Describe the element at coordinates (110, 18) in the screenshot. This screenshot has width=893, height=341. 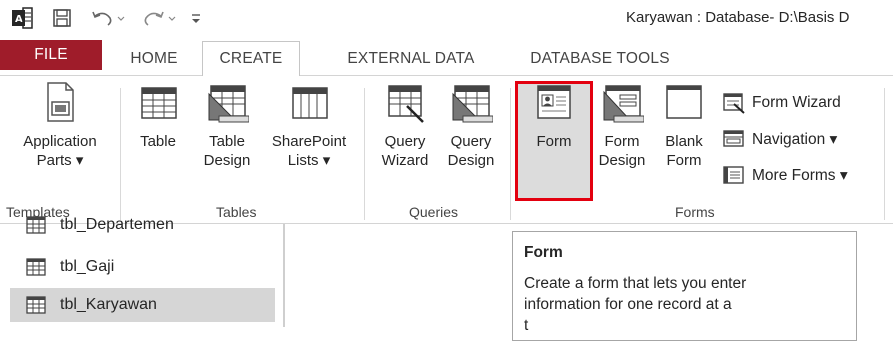
I see `undo-icon` at that location.